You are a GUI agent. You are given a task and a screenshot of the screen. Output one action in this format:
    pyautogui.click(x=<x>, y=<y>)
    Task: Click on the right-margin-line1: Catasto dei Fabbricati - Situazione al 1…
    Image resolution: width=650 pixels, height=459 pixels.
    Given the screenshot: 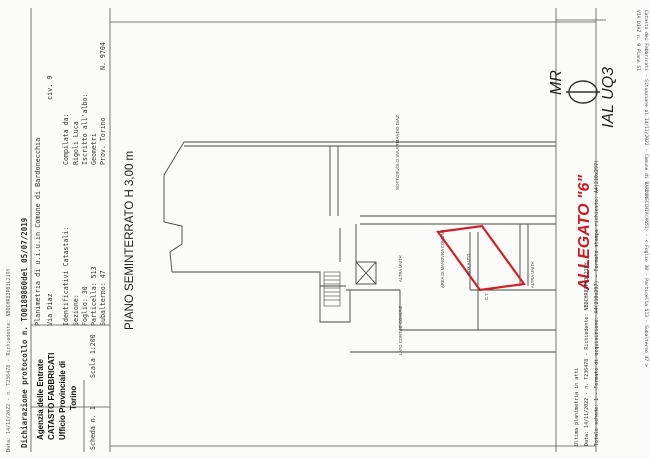 What is the action you would take?
    pyautogui.click(x=645, y=188)
    